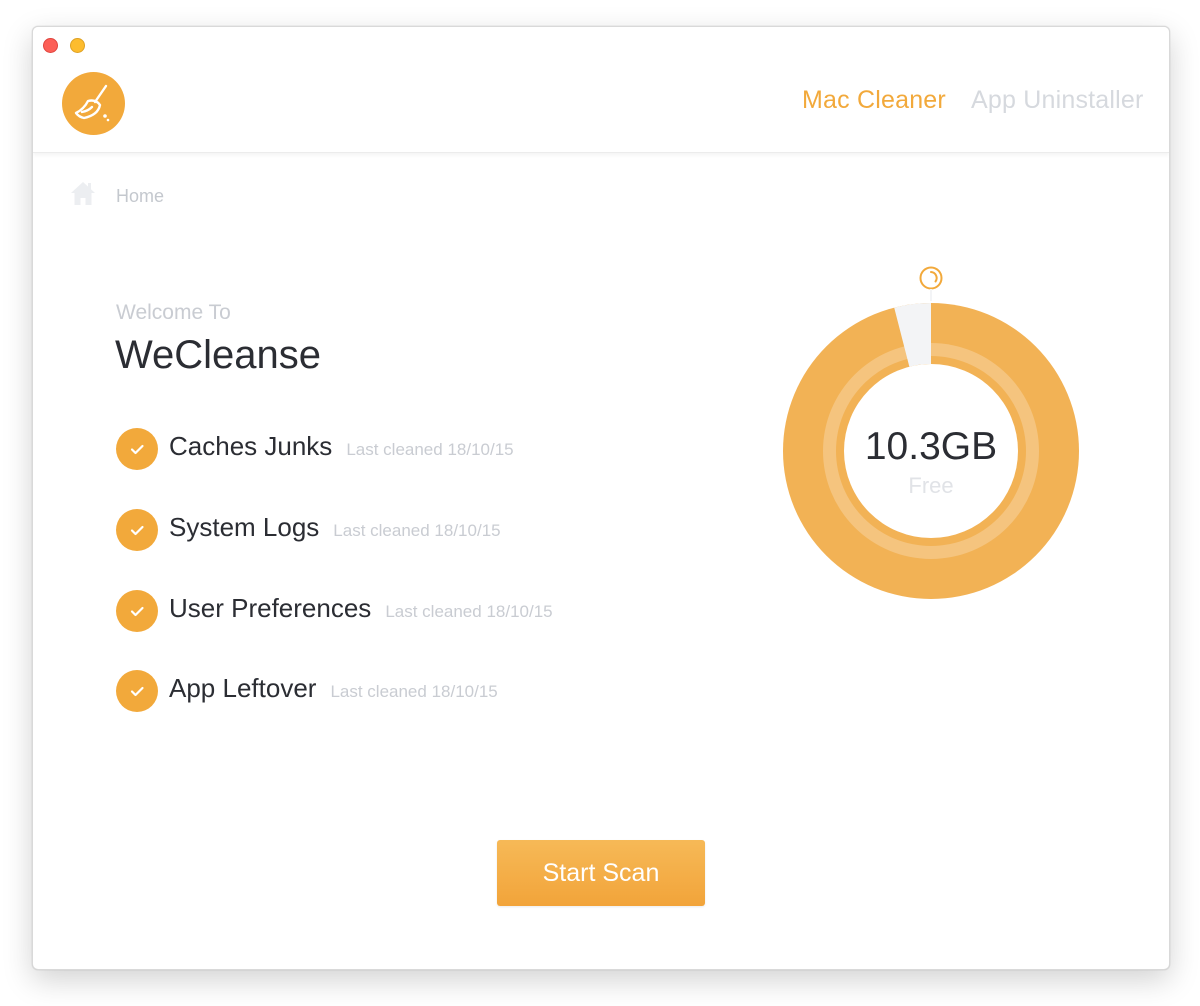 The height and width of the screenshot is (1006, 1200). Describe the element at coordinates (601, 873) in the screenshot. I see `start-scan-button: Start Scan` at that location.